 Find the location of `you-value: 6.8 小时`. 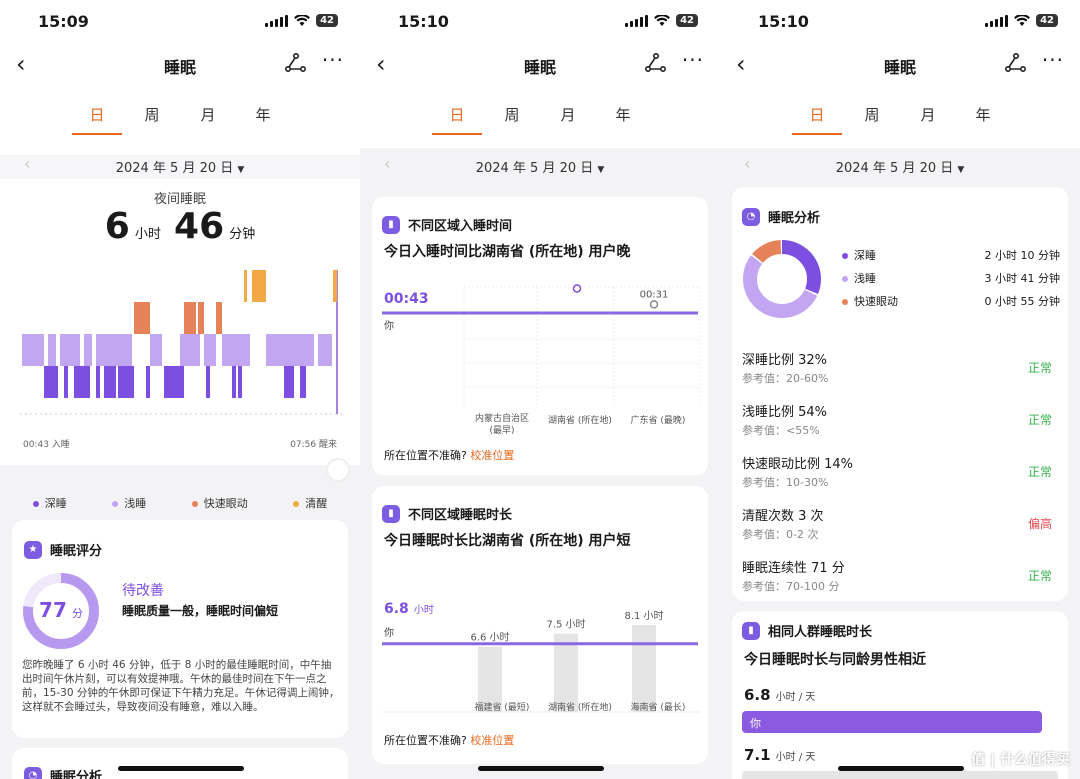

you-value: 6.8 小时 is located at coordinates (409, 609).